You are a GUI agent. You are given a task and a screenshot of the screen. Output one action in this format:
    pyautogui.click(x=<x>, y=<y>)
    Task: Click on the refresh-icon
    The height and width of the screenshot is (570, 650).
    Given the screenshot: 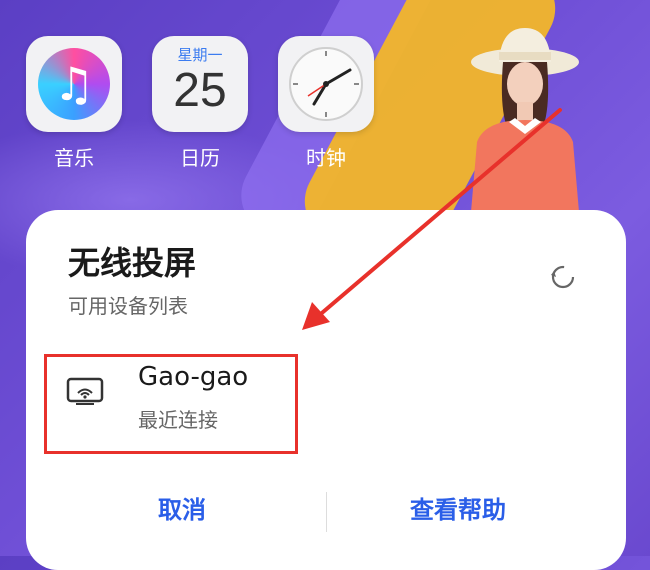 What is the action you would take?
    pyautogui.click(x=563, y=277)
    